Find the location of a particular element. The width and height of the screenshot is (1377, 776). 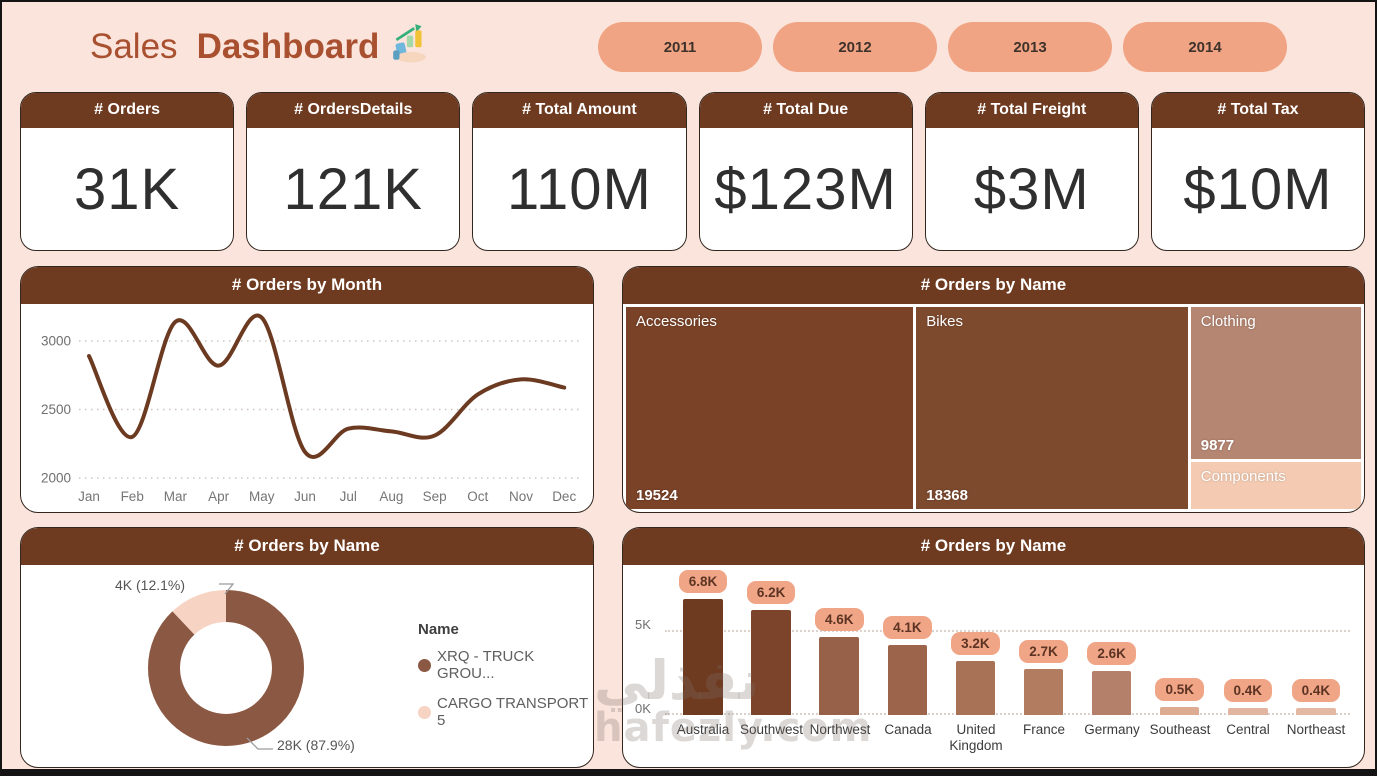

bar-ytick-5k: 5K is located at coordinates (643, 624).